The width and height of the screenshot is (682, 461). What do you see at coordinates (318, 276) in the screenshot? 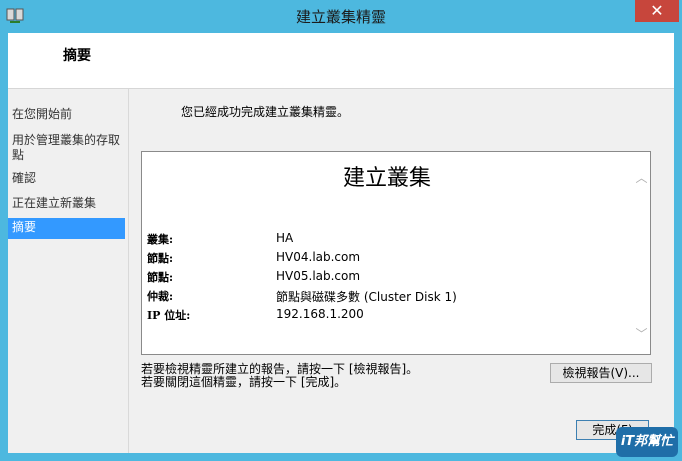
I see `node-value: HV05.lab.com` at bounding box center [318, 276].